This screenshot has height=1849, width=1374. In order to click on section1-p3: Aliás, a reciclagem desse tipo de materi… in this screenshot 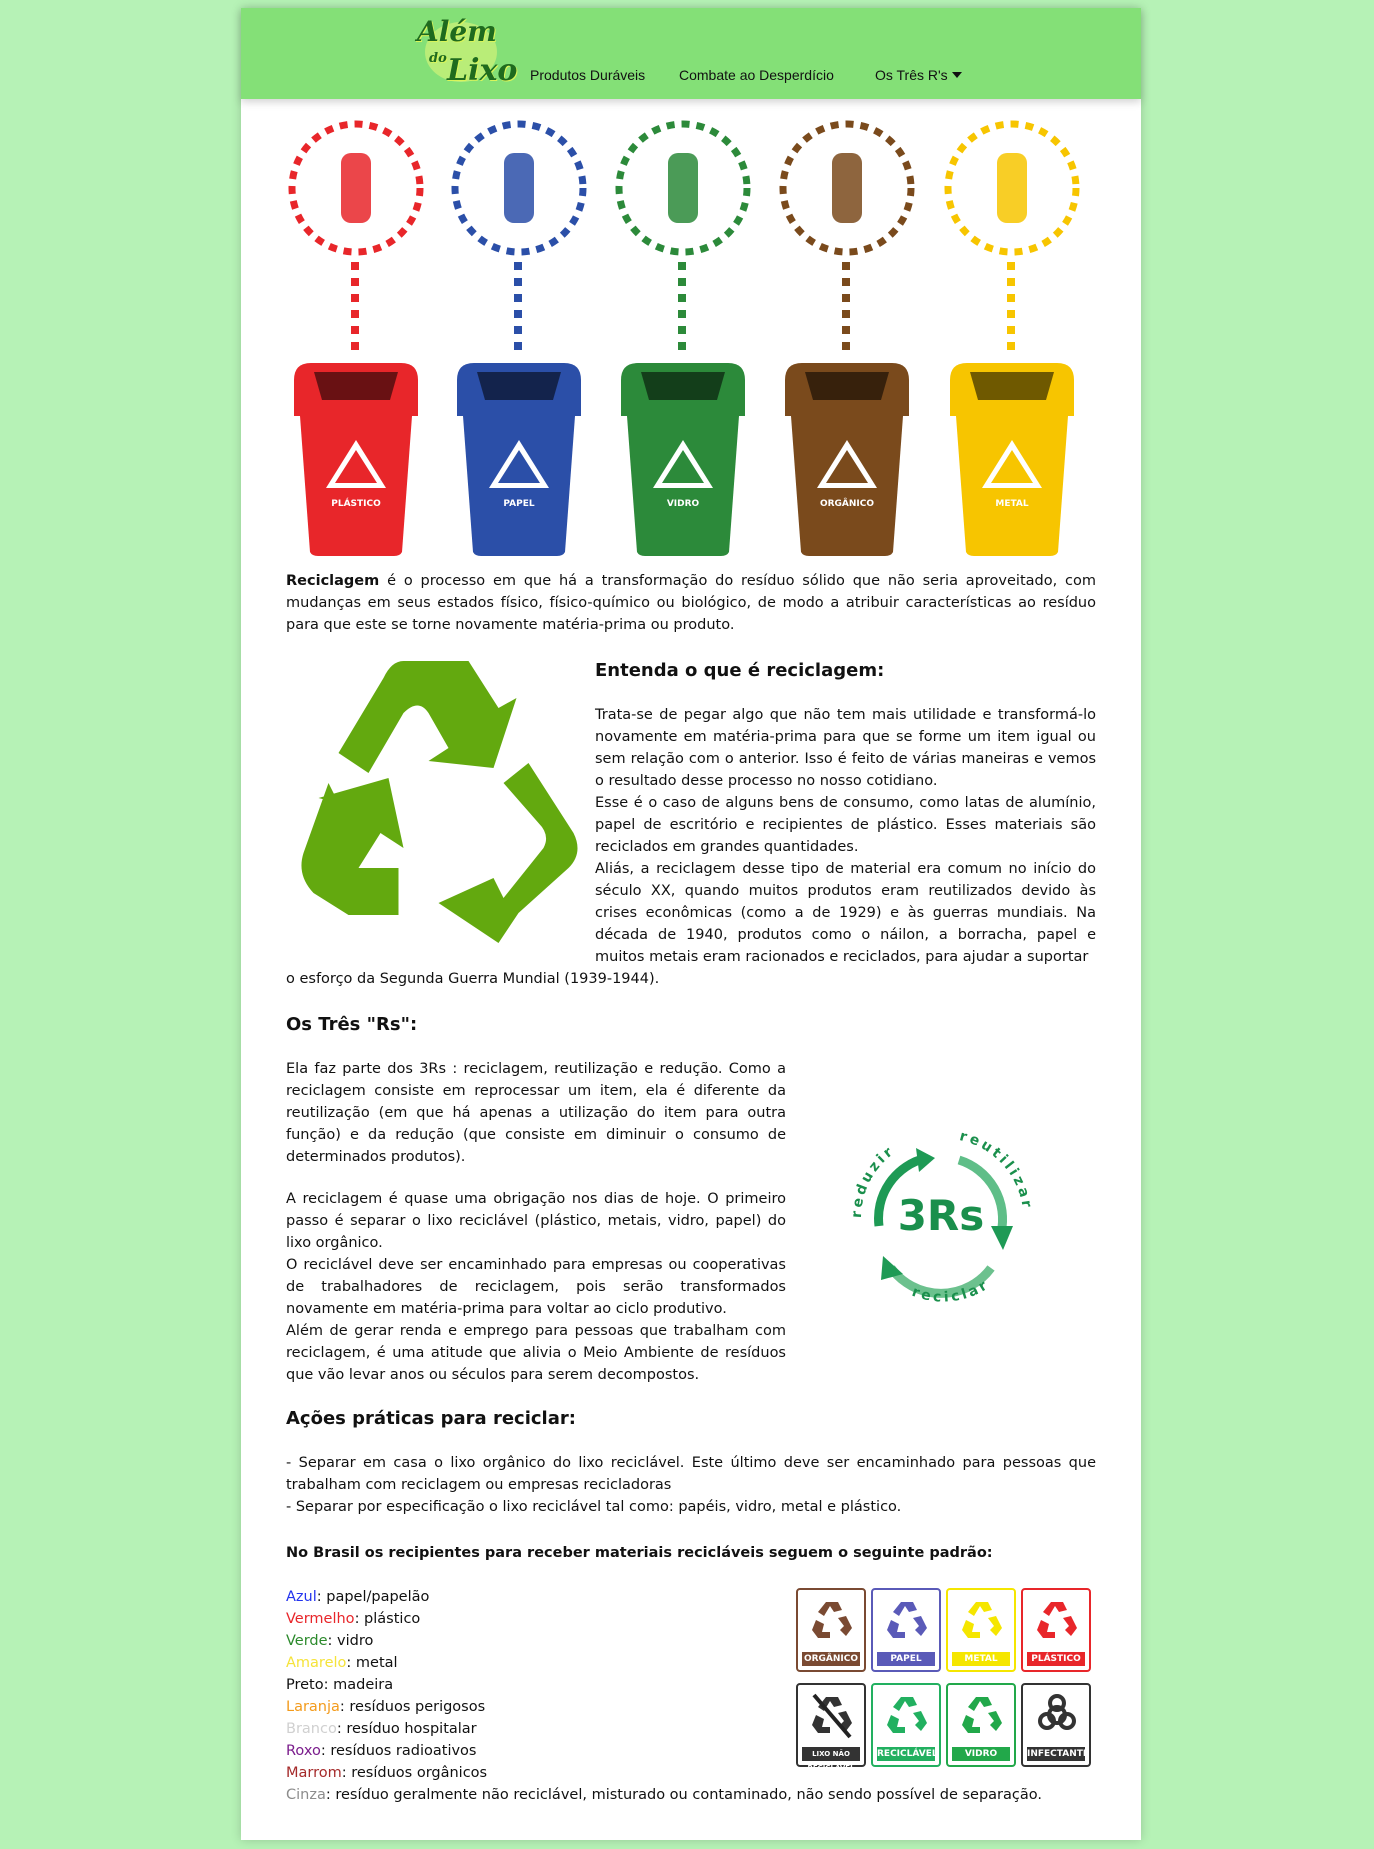, I will do `click(845, 913)`.